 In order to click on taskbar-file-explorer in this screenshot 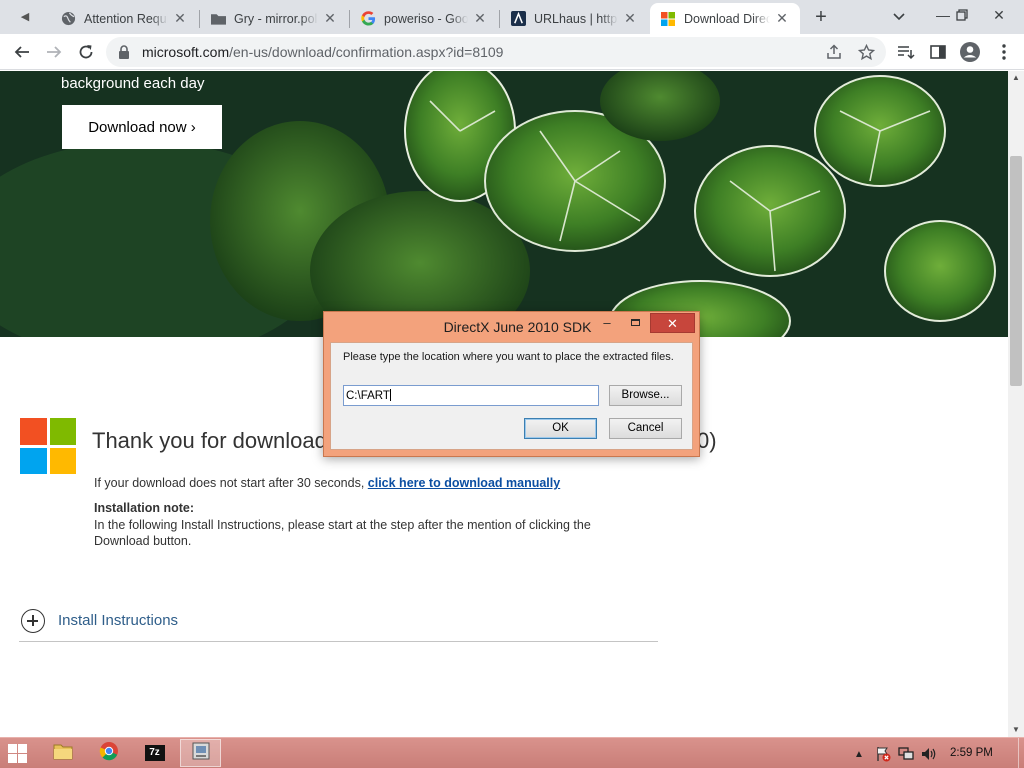, I will do `click(62, 753)`.